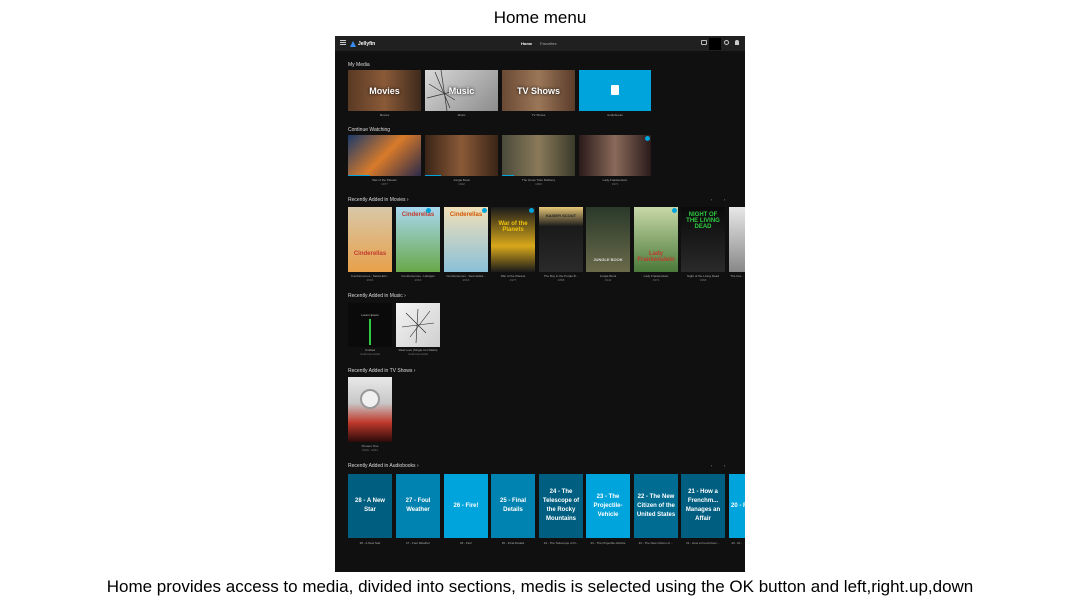 The image size is (1080, 608). Describe the element at coordinates (703, 239) in the screenshot. I see `movie-poster-8: NIGHT OF THE LIVING DEAD` at that location.